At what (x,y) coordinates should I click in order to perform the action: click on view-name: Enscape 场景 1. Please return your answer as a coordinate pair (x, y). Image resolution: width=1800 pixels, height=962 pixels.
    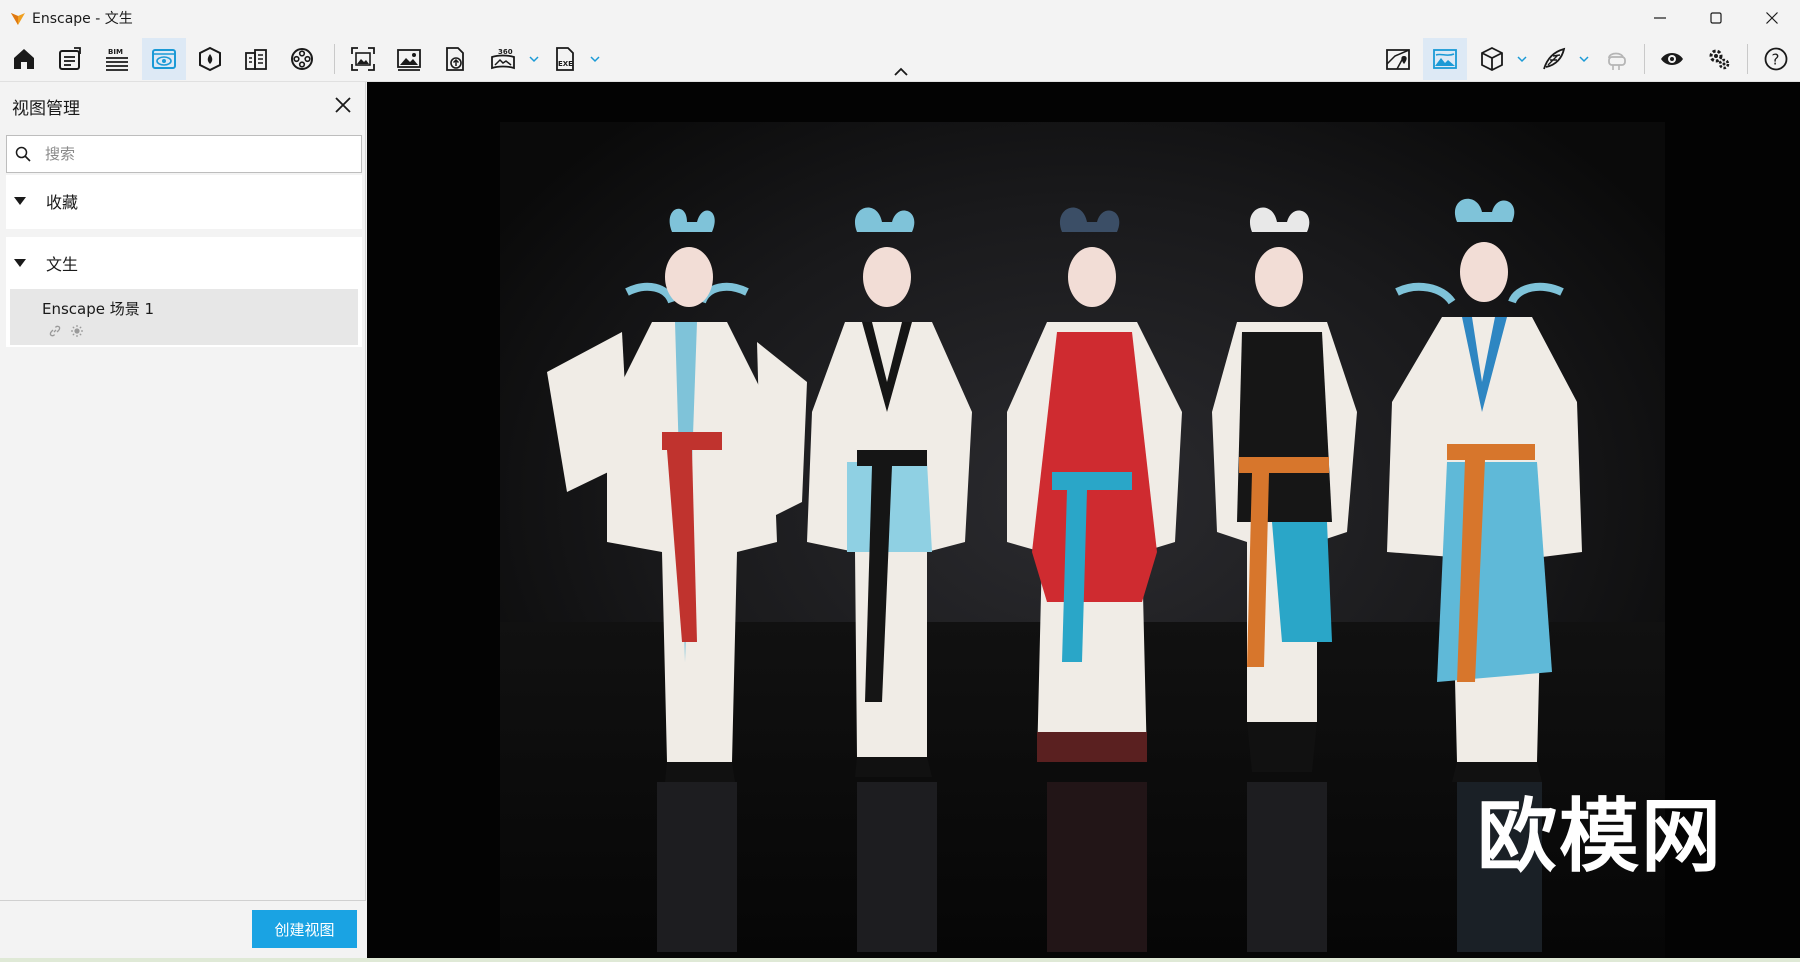
    Looking at the image, I should click on (98, 309).